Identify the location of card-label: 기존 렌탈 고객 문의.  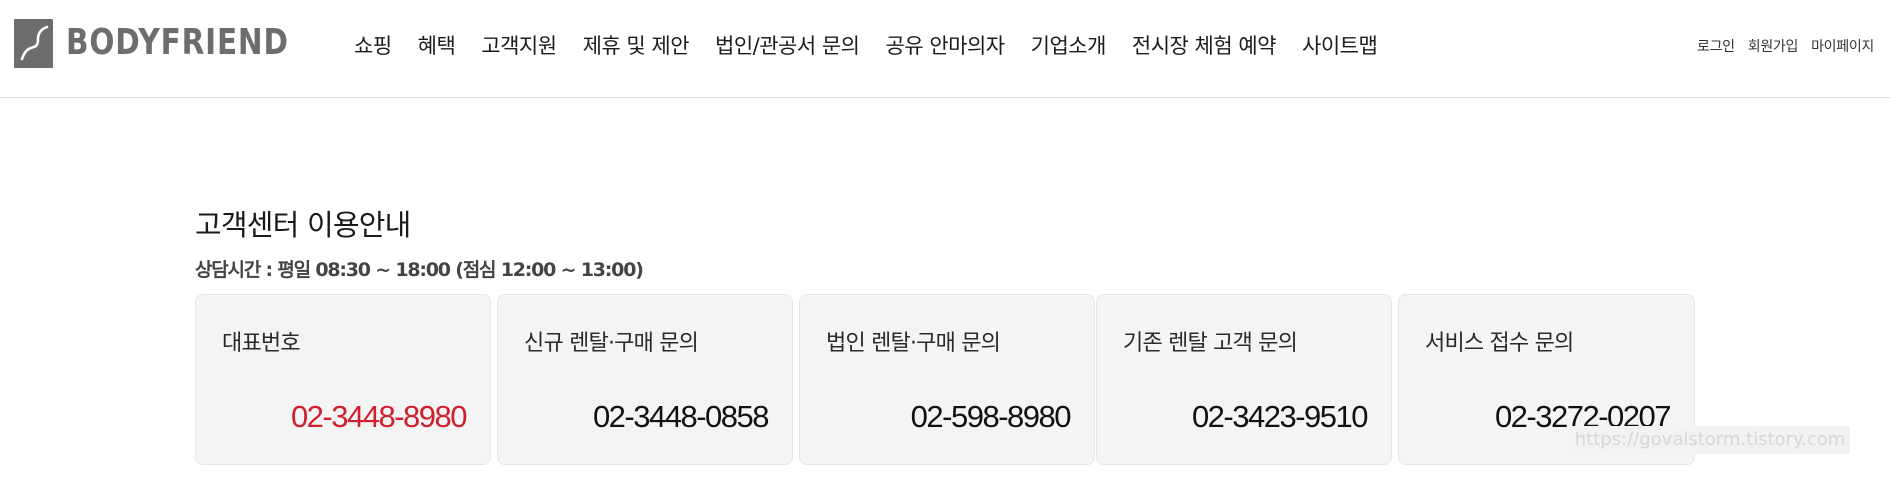
(1210, 343).